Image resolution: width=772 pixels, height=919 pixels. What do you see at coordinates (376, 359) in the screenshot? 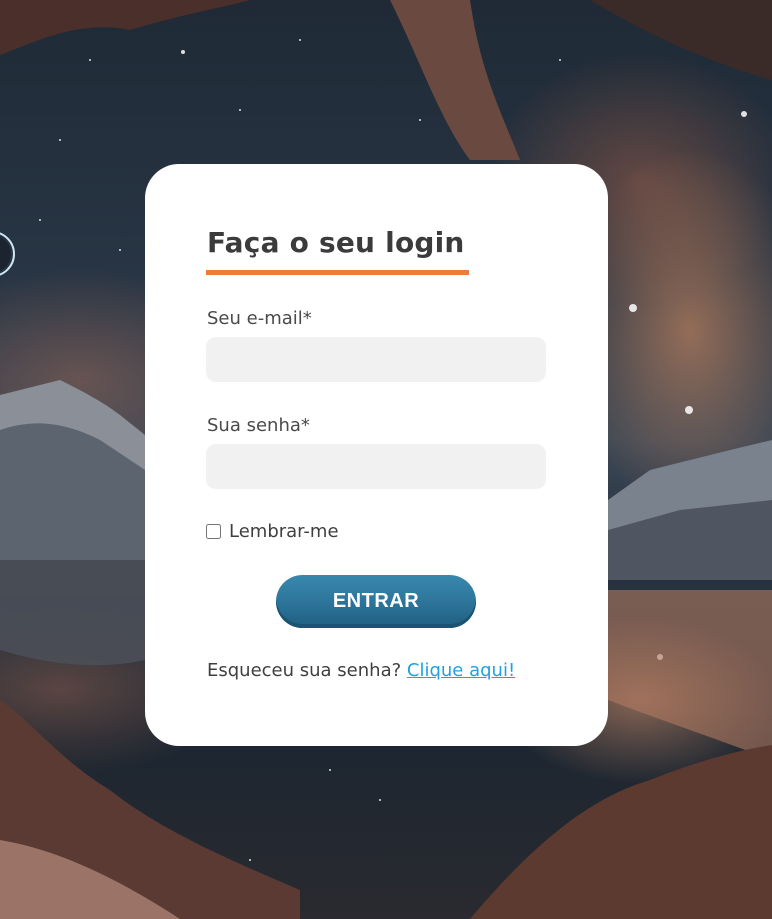
I see `email-input` at bounding box center [376, 359].